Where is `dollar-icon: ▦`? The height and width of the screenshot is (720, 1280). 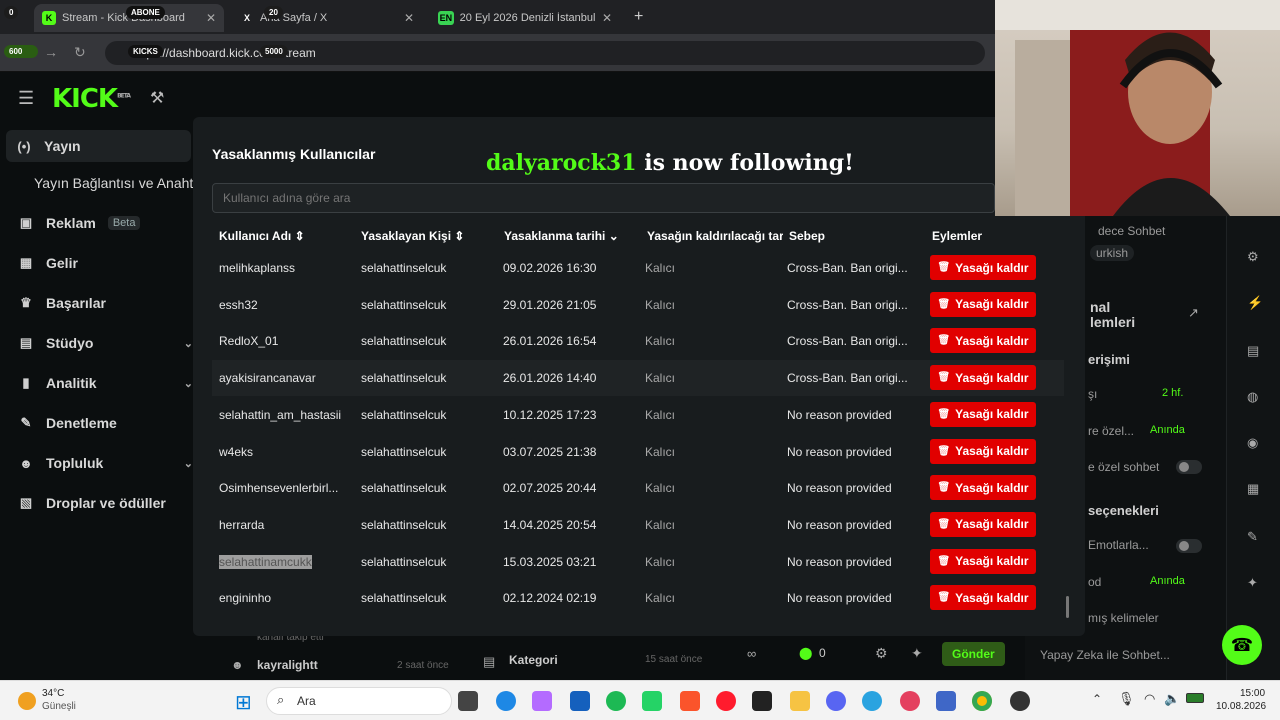 dollar-icon: ▦ is located at coordinates (26, 262).